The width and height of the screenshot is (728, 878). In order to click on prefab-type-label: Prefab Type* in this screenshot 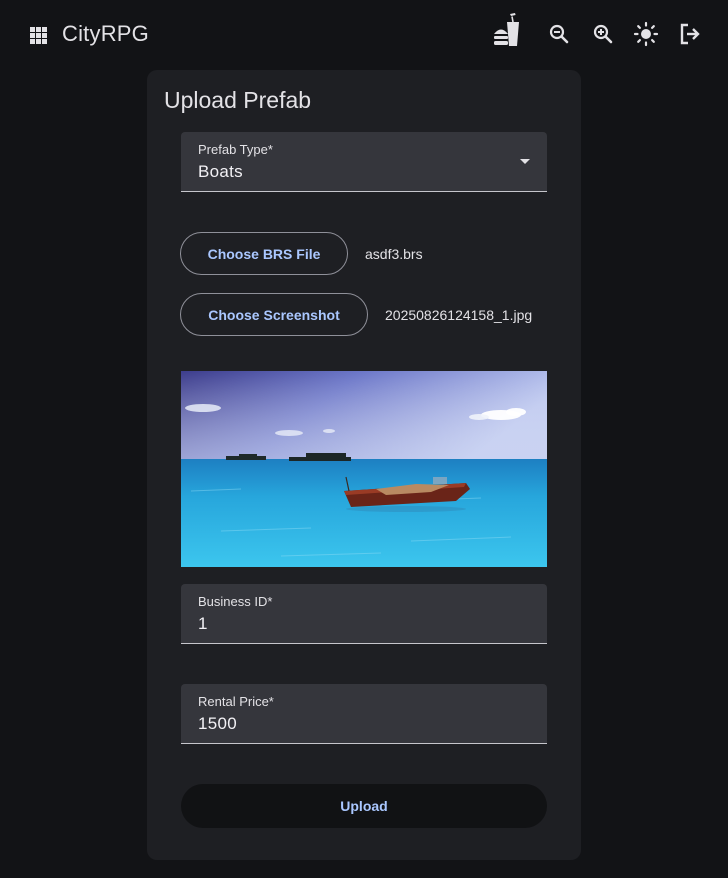, I will do `click(235, 149)`.